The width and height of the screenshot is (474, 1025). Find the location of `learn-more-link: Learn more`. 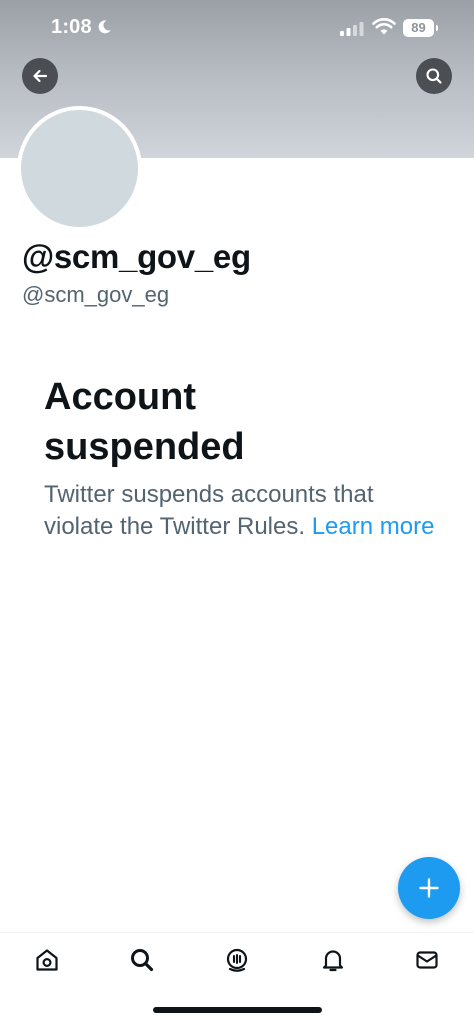

learn-more-link: Learn more is located at coordinates (373, 526).